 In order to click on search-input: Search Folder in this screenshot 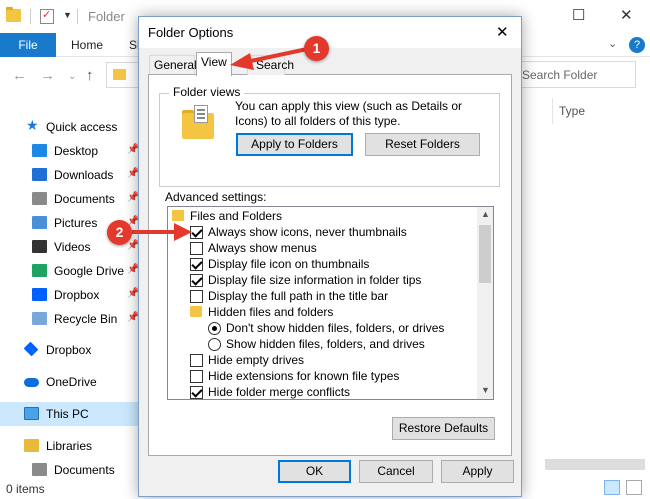, I will do `click(575, 74)`.